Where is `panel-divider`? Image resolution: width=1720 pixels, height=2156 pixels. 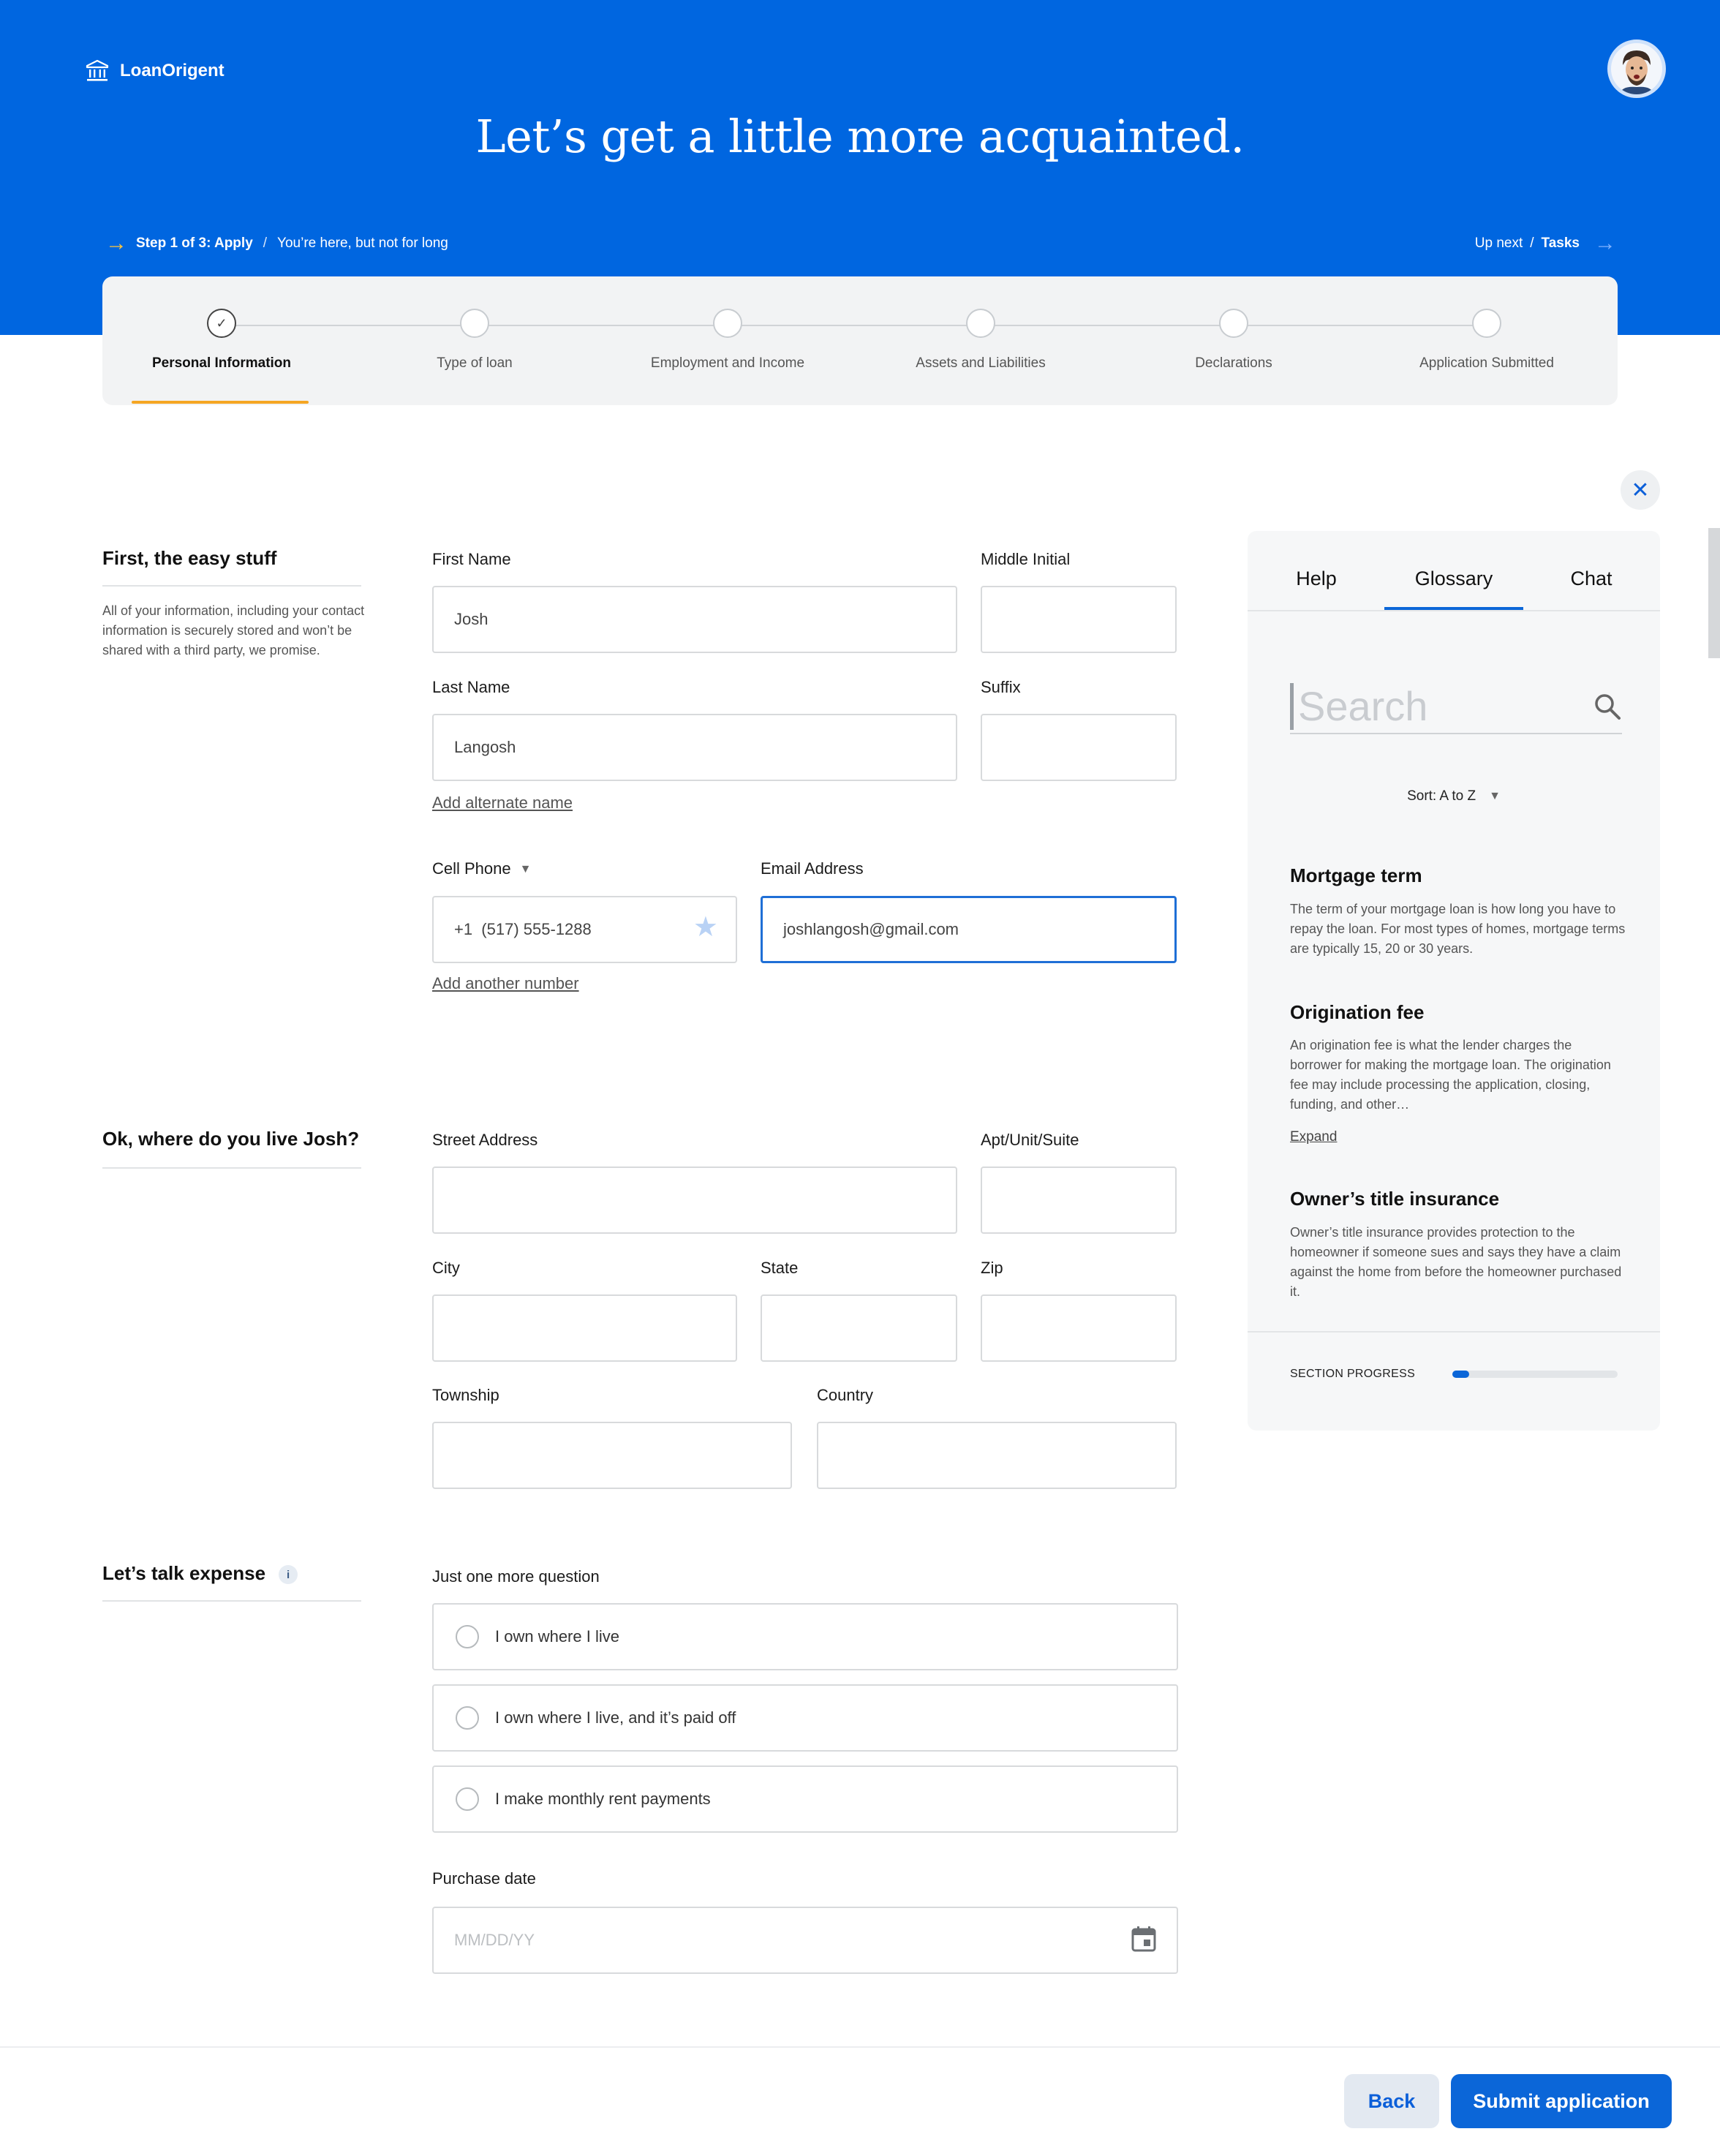
panel-divider is located at coordinates (1454, 1332).